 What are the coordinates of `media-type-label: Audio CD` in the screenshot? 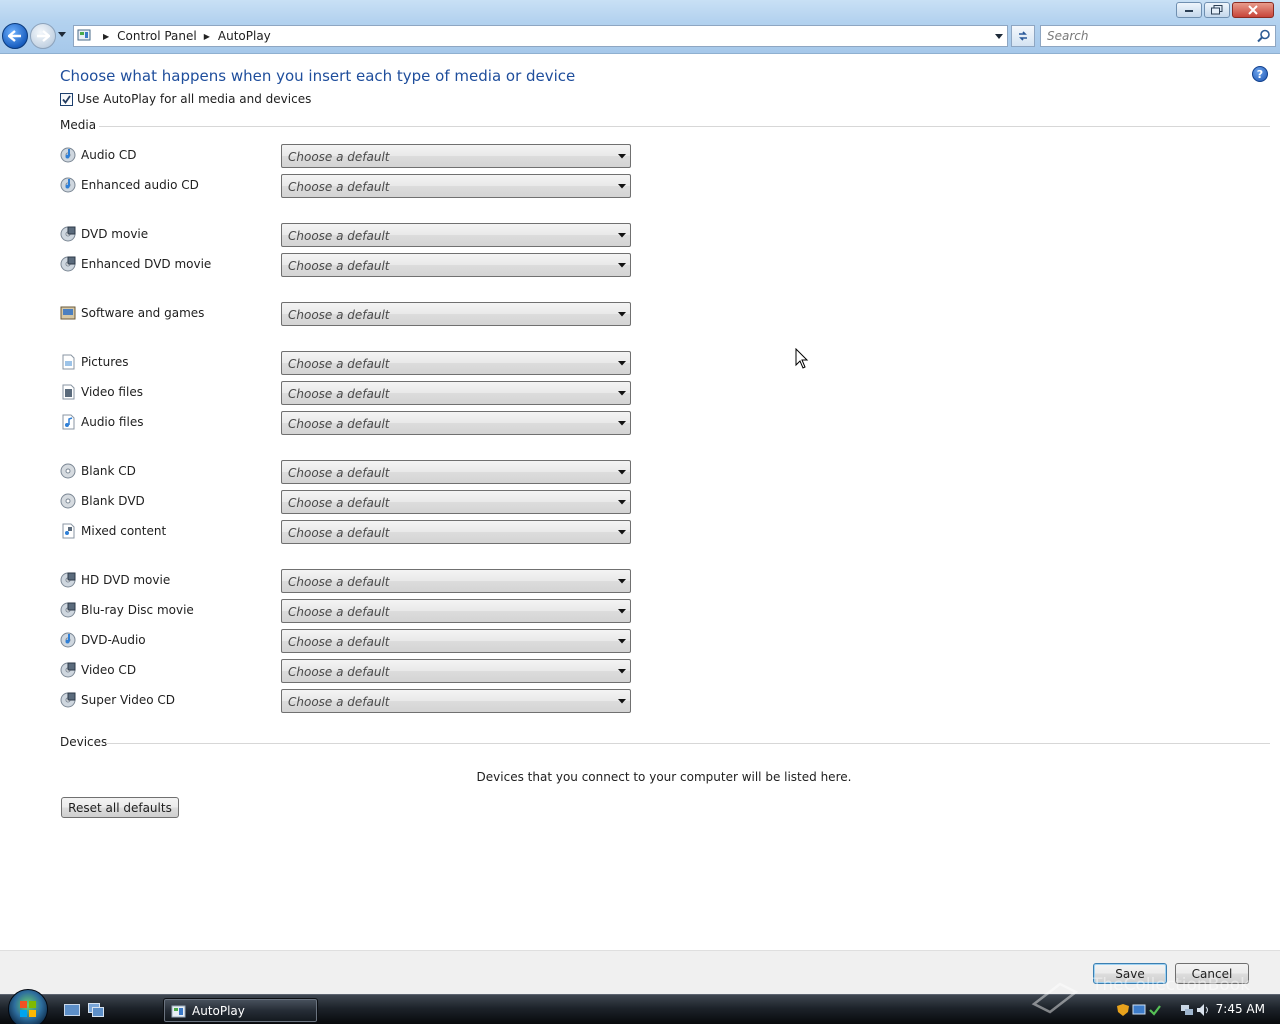 It's located at (109, 155).